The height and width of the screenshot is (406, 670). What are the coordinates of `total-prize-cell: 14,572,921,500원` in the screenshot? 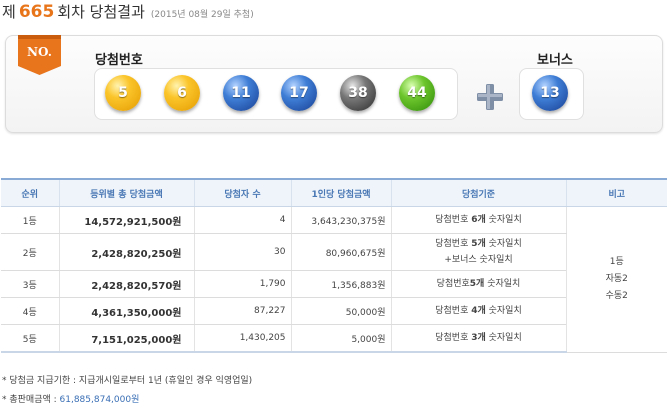 It's located at (126, 220).